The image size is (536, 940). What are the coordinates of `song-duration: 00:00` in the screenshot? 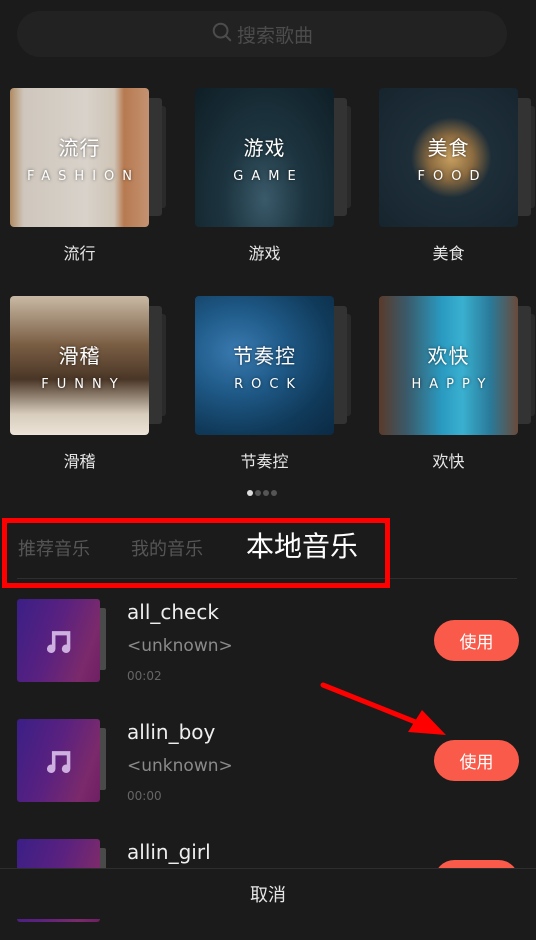 It's located at (144, 796).